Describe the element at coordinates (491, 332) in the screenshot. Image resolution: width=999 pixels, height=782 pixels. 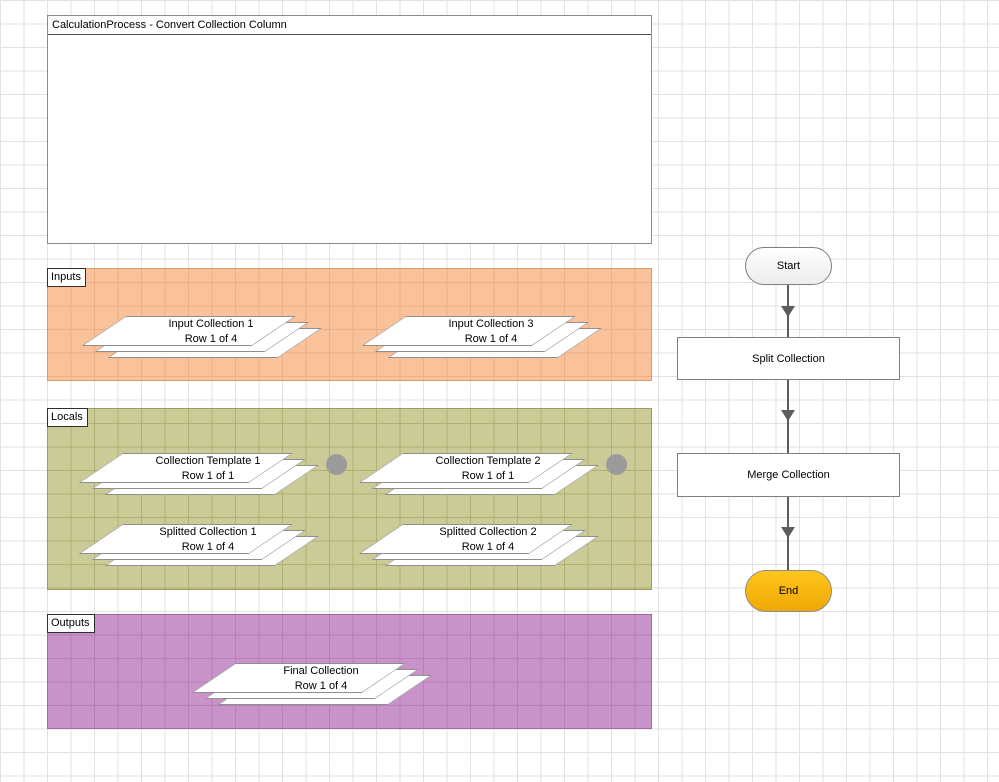
I see `collection-stage-text: Input Collection 3 Row 1 of 4` at that location.